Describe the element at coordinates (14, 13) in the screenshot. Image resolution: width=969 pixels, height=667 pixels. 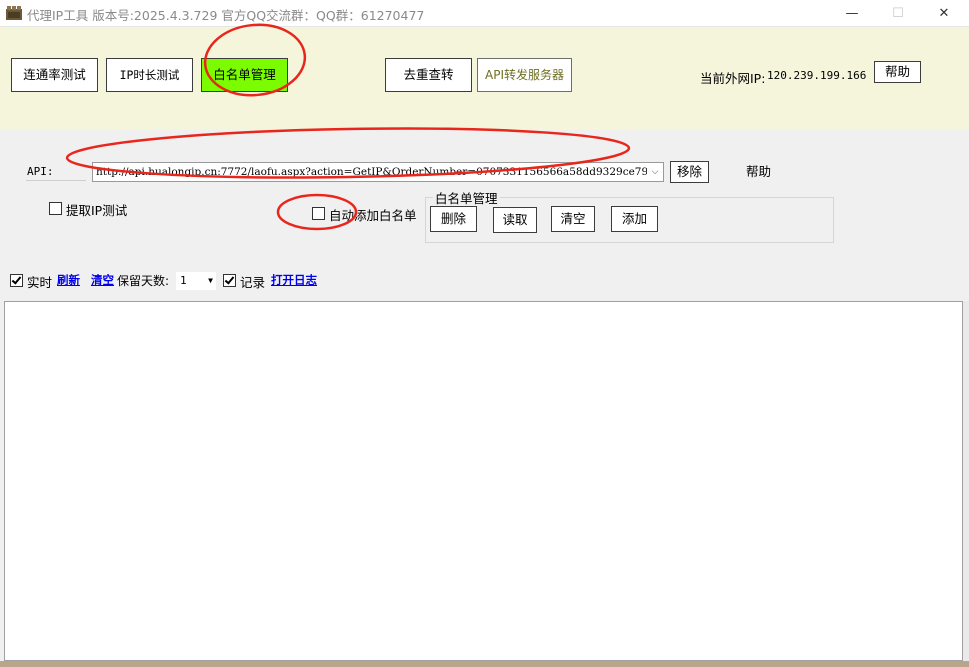
I see `app-icon` at that location.